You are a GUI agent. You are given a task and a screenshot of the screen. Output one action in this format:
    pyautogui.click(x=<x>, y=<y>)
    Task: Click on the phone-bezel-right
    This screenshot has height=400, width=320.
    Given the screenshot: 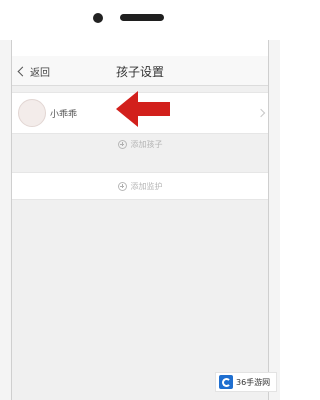 What is the action you would take?
    pyautogui.click(x=274, y=220)
    